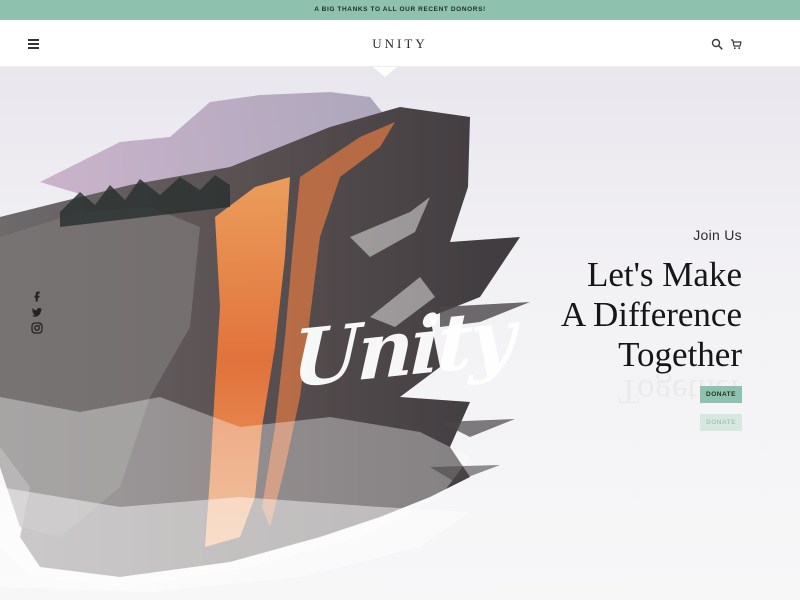 This screenshot has height=600, width=800. I want to click on social-links, so click(38, 314).